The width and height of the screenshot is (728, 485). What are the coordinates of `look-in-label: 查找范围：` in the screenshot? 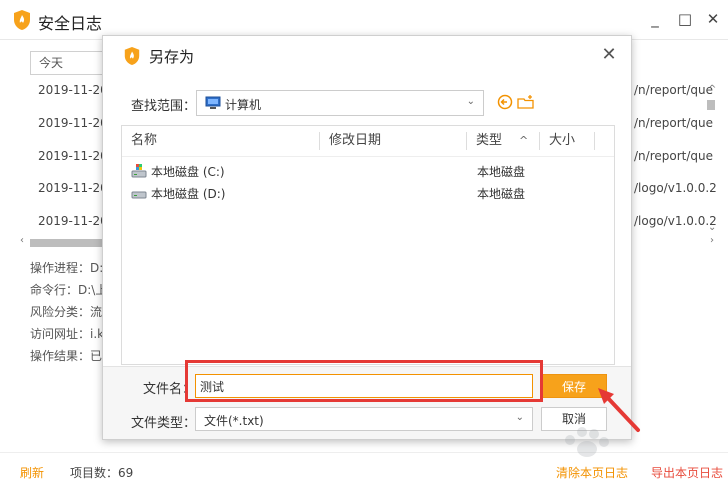 It's located at (164, 106).